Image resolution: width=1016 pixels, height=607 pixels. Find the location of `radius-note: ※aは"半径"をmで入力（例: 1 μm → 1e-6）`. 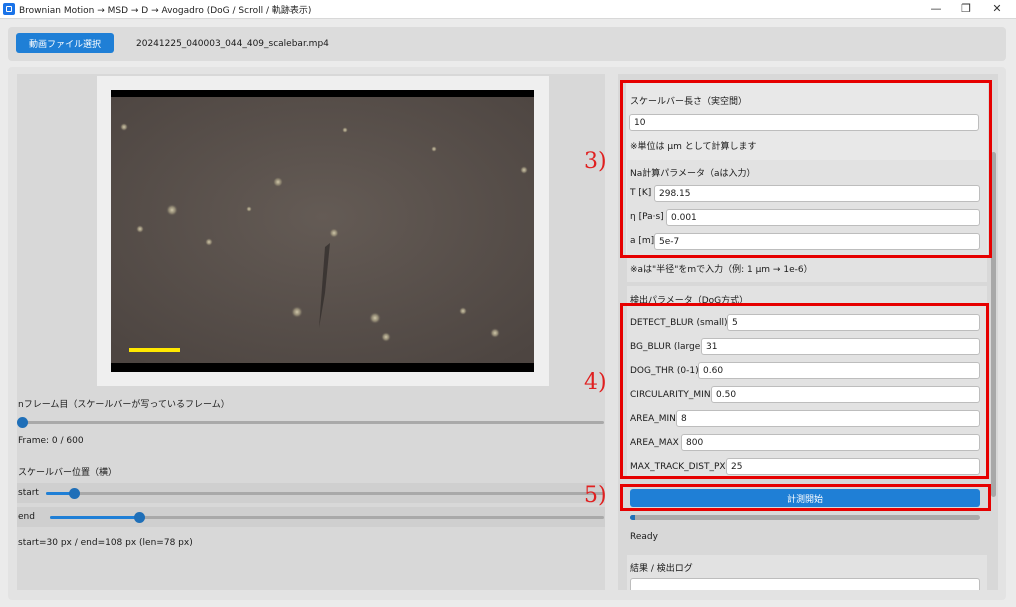

radius-note: ※aは"半径"をmで入力（例: 1 μm → 1e-6） is located at coordinates (721, 270).